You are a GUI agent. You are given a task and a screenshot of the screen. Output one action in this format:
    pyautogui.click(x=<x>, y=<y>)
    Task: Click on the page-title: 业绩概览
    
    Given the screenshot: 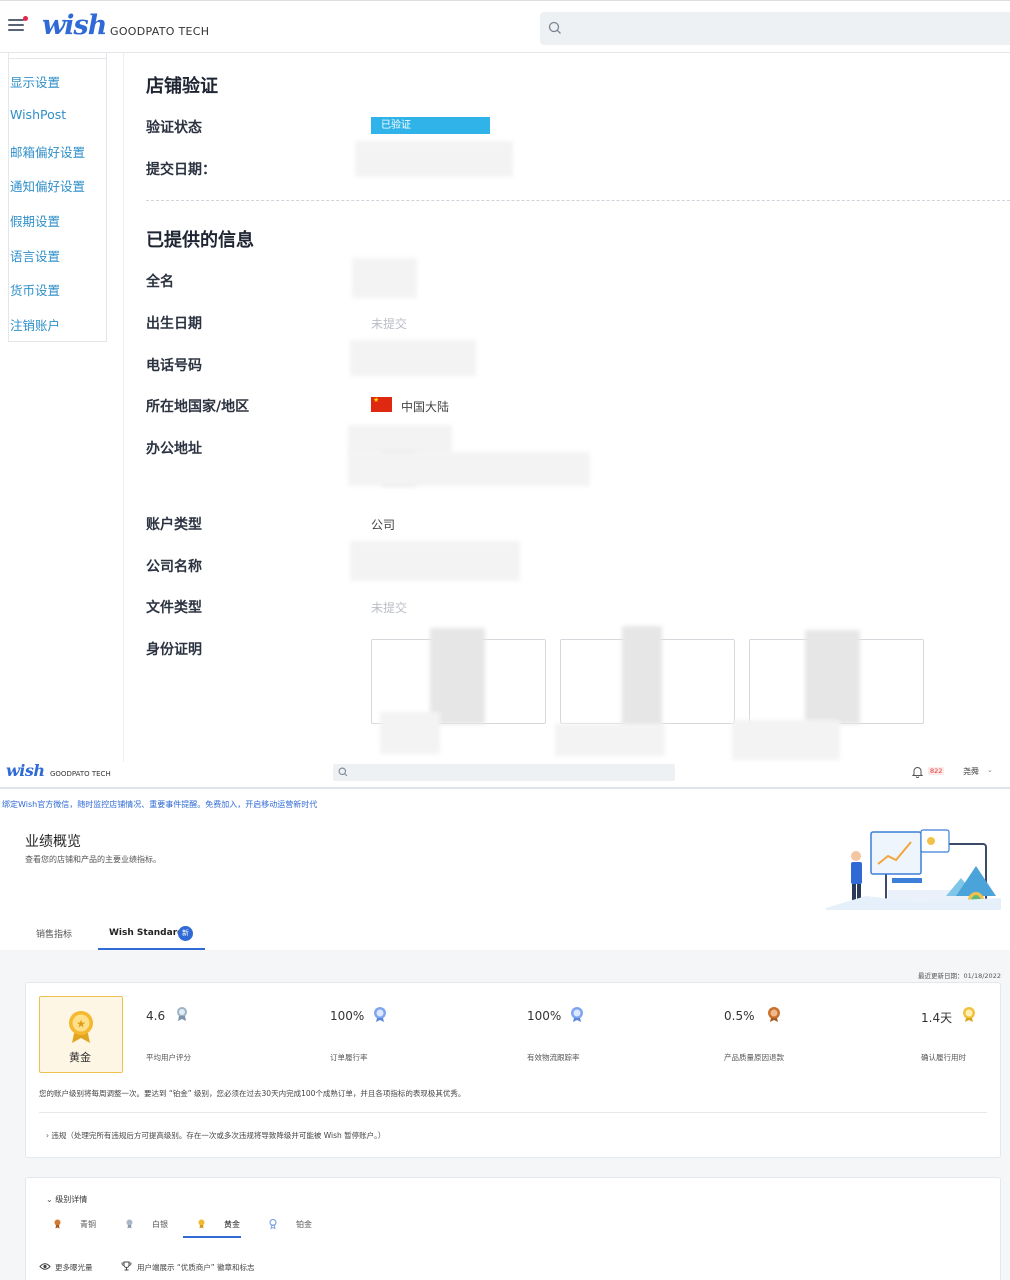 What is the action you would take?
    pyautogui.click(x=53, y=842)
    